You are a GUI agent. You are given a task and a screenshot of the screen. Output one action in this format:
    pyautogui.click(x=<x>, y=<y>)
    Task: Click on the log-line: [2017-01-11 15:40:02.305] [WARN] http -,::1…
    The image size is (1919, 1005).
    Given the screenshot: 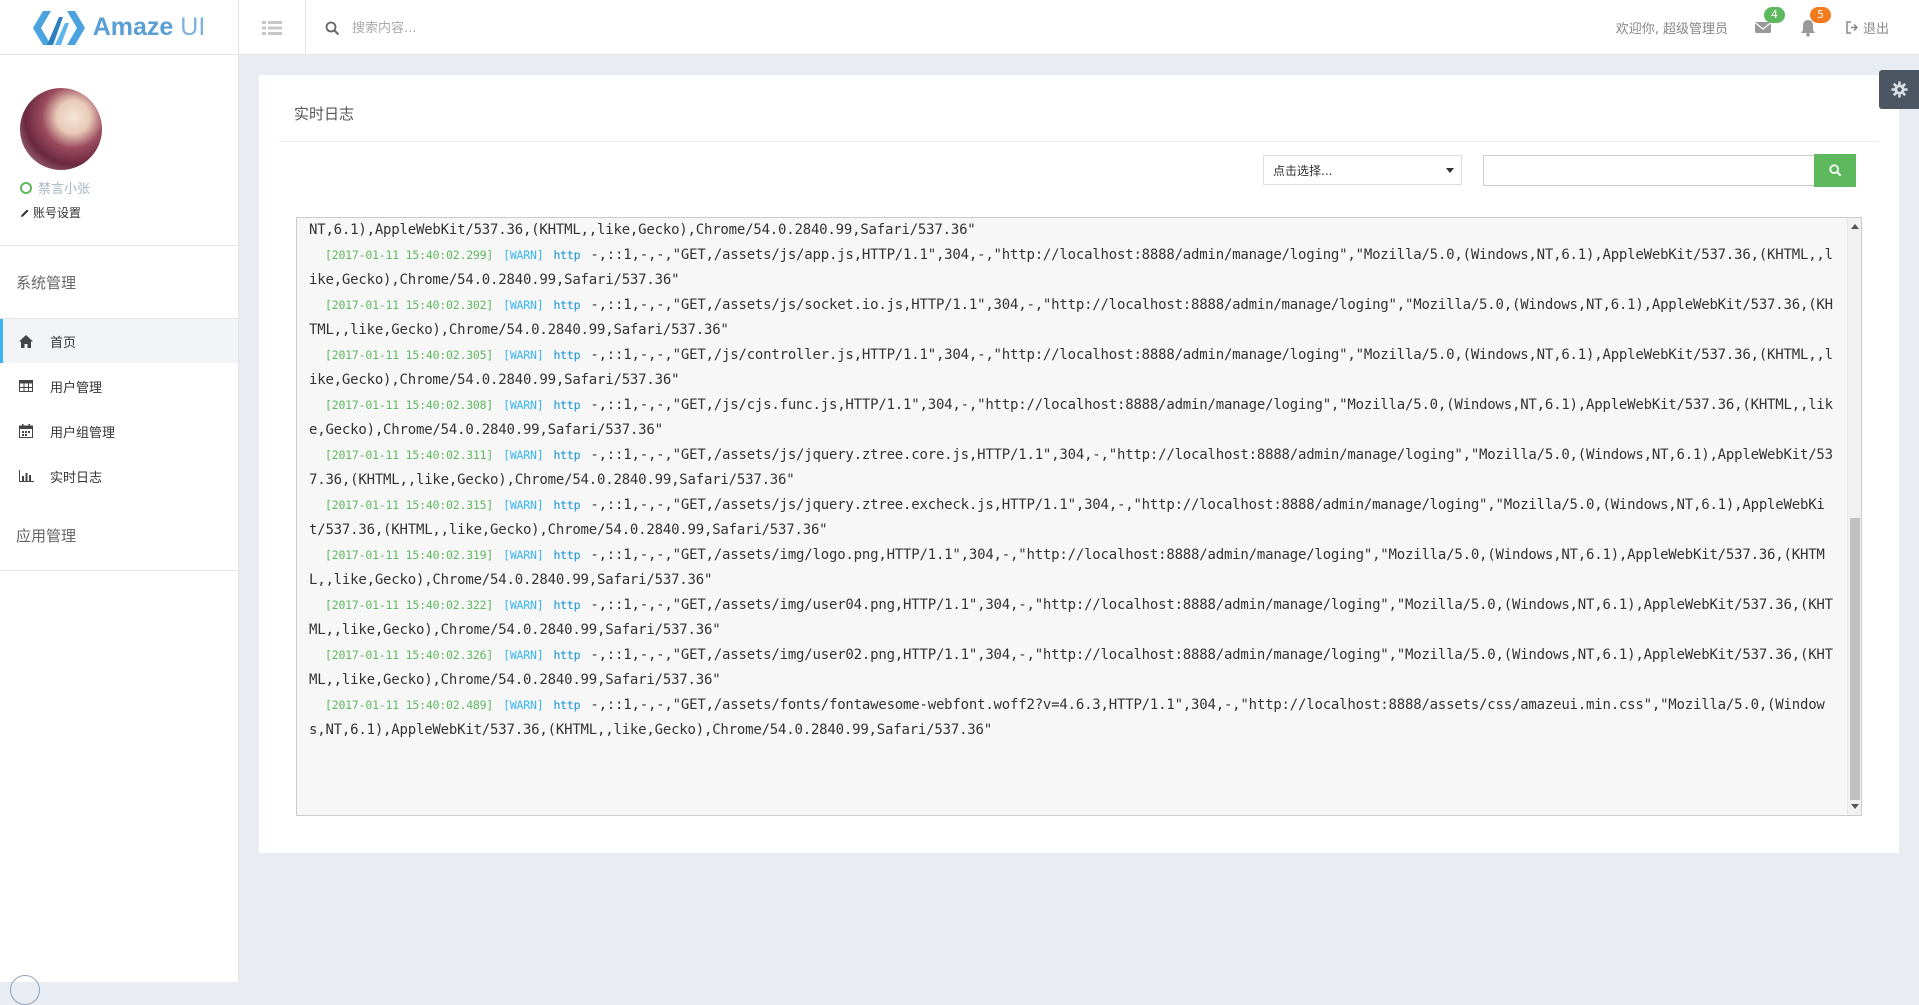 What is the action you would take?
    pyautogui.click(x=1074, y=368)
    